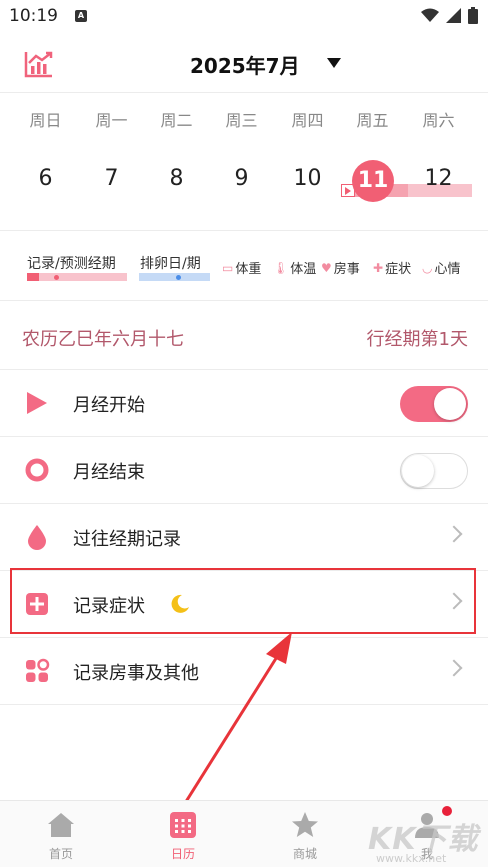 Image resolution: width=488 pixels, height=867 pixels. What do you see at coordinates (109, 472) in the screenshot?
I see `period-end-label: 月经结束` at bounding box center [109, 472].